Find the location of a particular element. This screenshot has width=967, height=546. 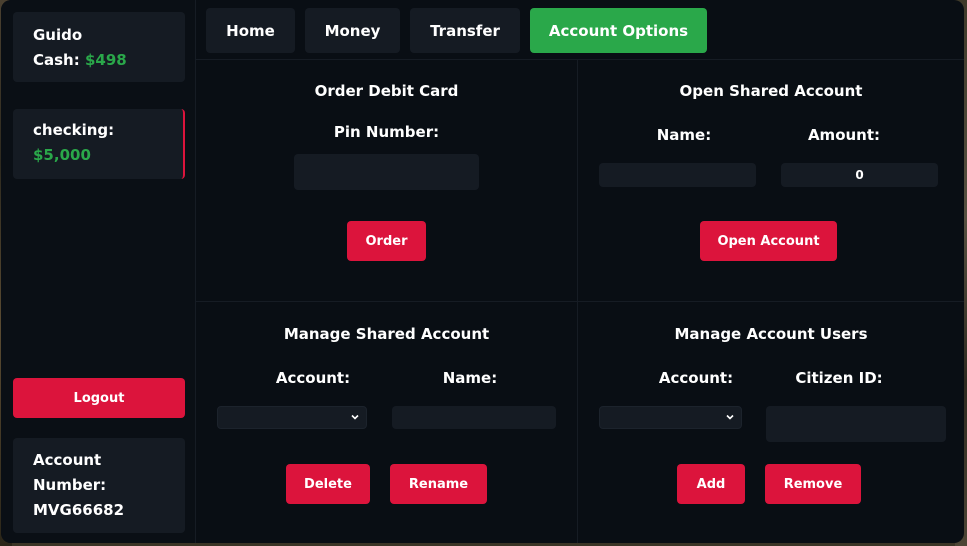

open-shared-title: Open Shared Account is located at coordinates (771, 91).